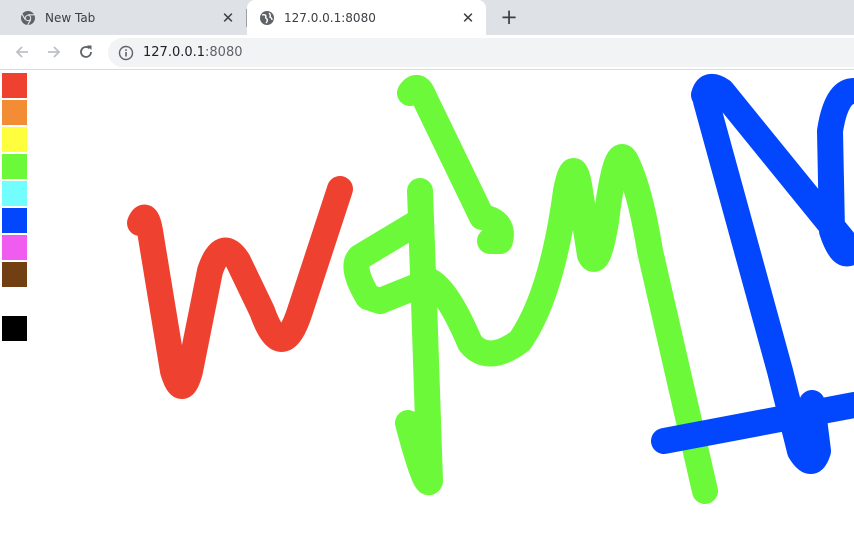  I want to click on globe-icon, so click(267, 18).